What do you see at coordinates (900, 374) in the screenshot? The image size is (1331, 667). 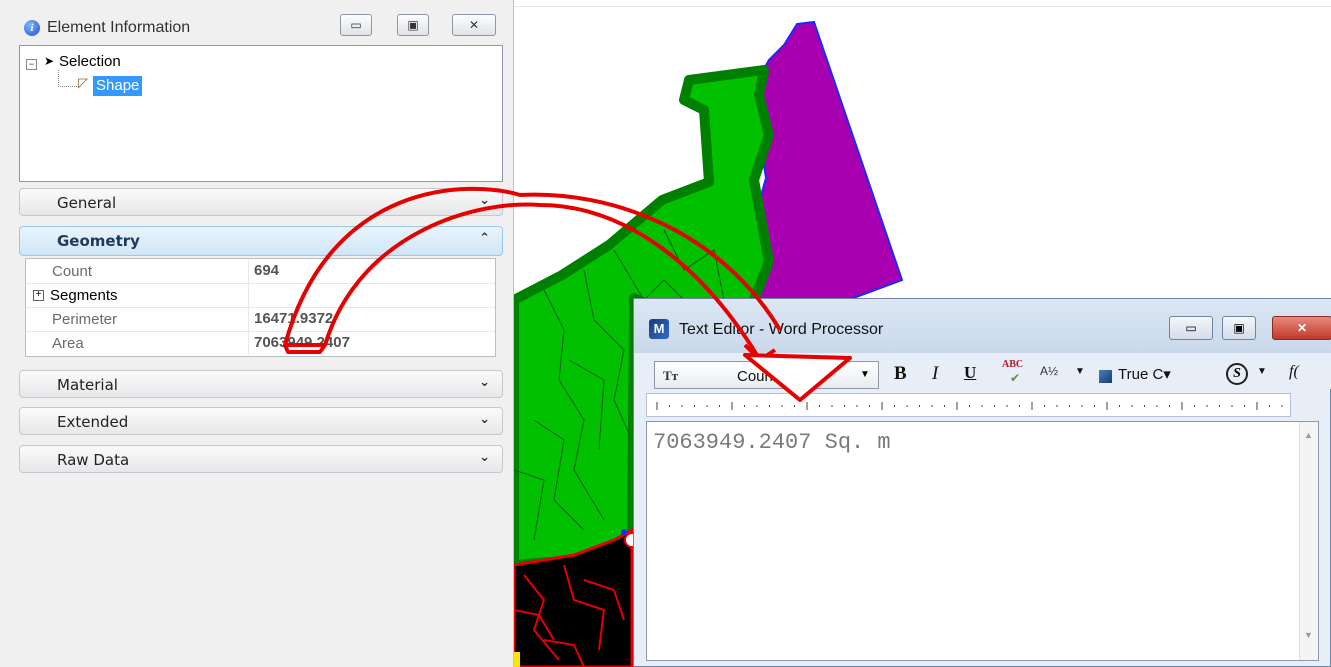 I see `bold-button: B` at bounding box center [900, 374].